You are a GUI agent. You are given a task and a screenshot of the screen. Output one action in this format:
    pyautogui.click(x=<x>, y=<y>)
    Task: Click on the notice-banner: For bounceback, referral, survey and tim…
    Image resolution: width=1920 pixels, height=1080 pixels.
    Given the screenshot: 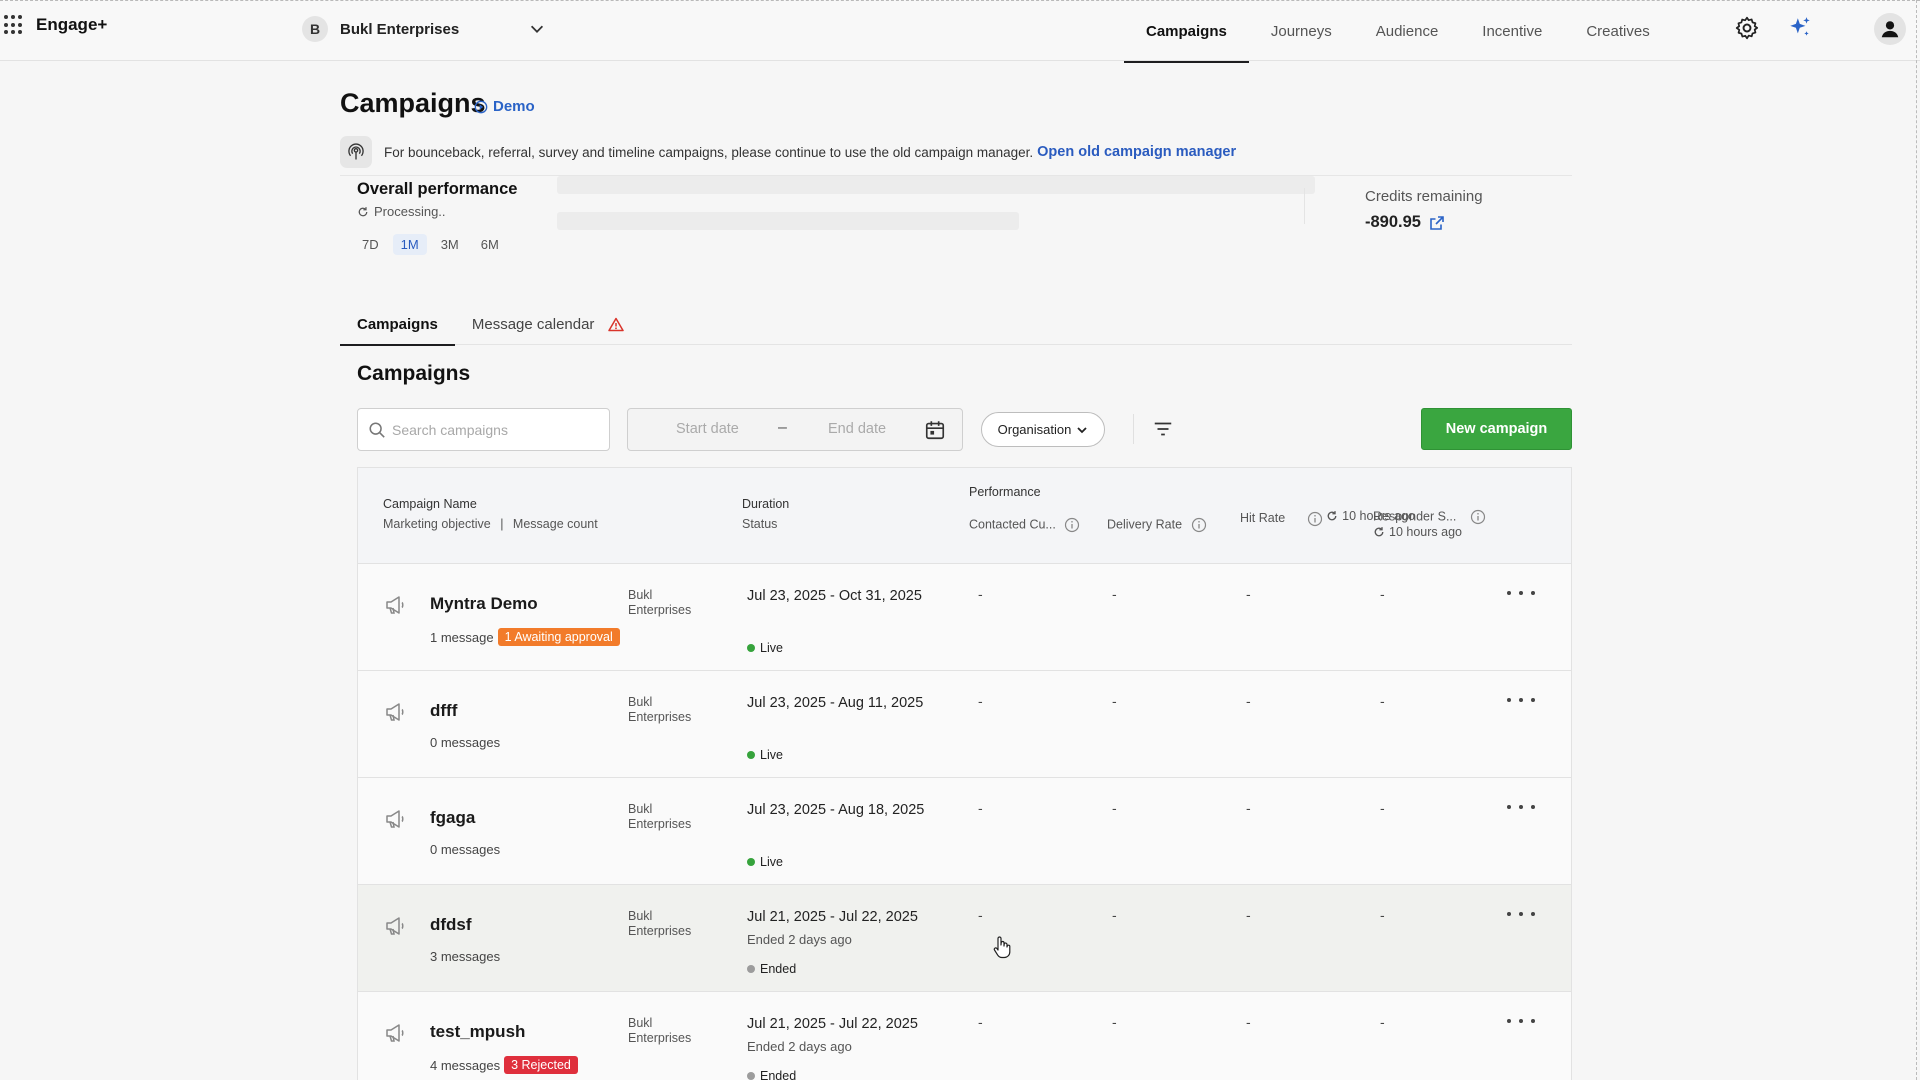 What is the action you would take?
    pyautogui.click(x=788, y=152)
    